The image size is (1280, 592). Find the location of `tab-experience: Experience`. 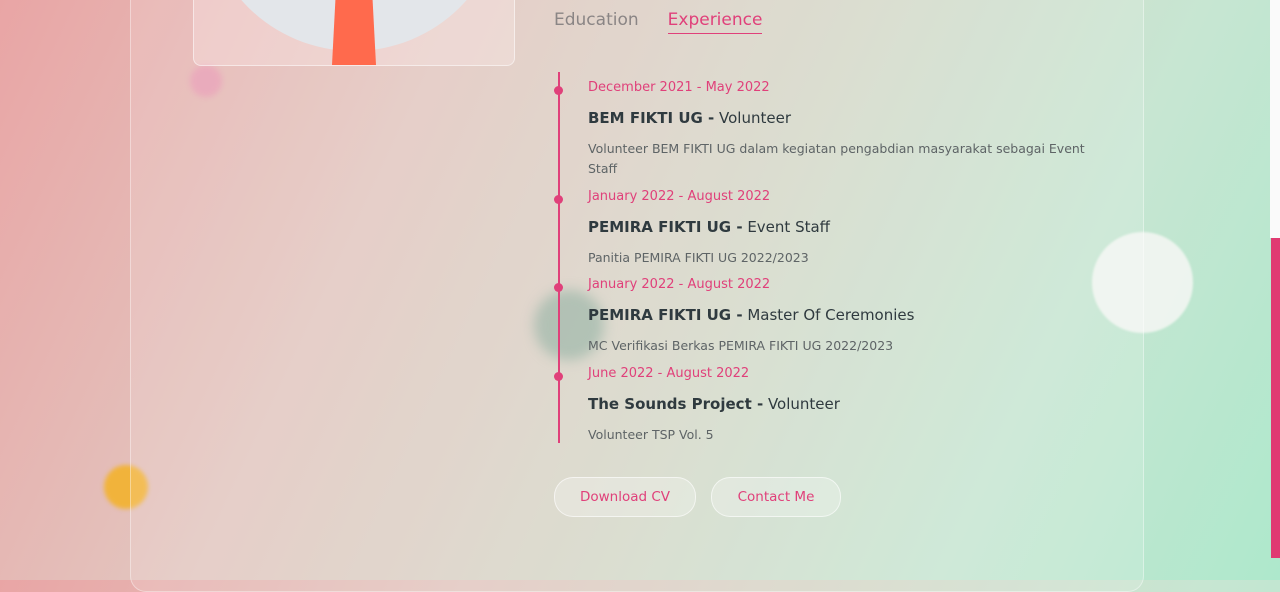

tab-experience: Experience is located at coordinates (715, 22).